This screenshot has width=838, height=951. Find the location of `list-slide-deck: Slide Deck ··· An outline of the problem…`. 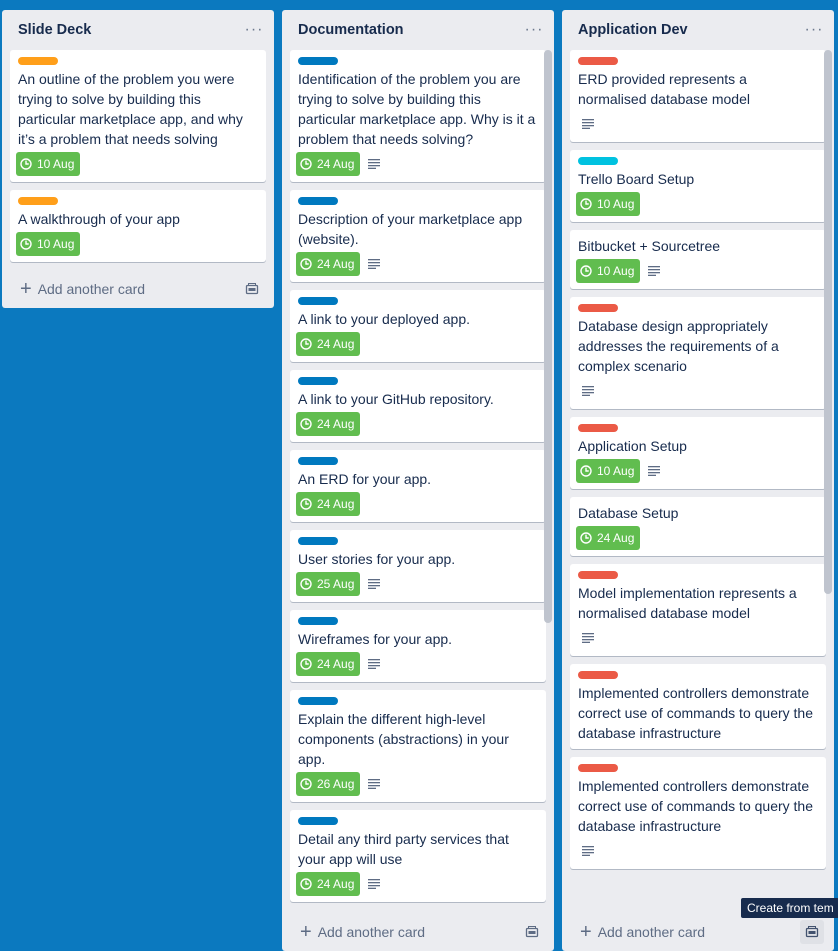

list-slide-deck: Slide Deck ··· An outline of the problem… is located at coordinates (138, 159).